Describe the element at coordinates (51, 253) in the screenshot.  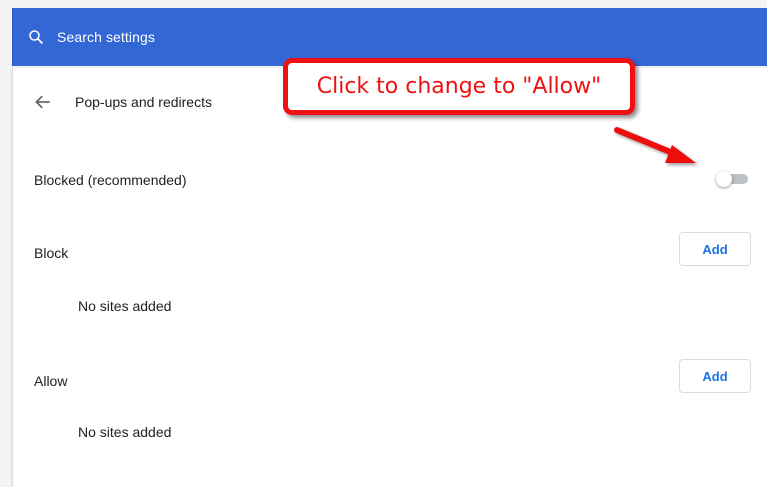
I see `block-section-title: Block` at that location.